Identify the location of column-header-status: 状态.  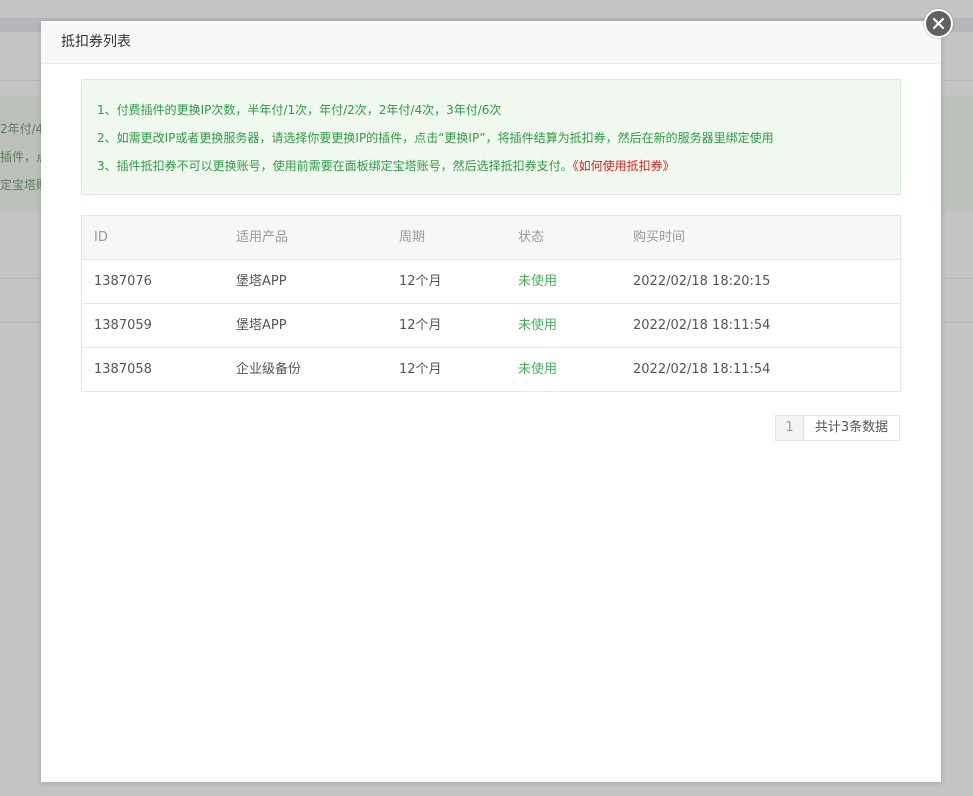
(531, 237).